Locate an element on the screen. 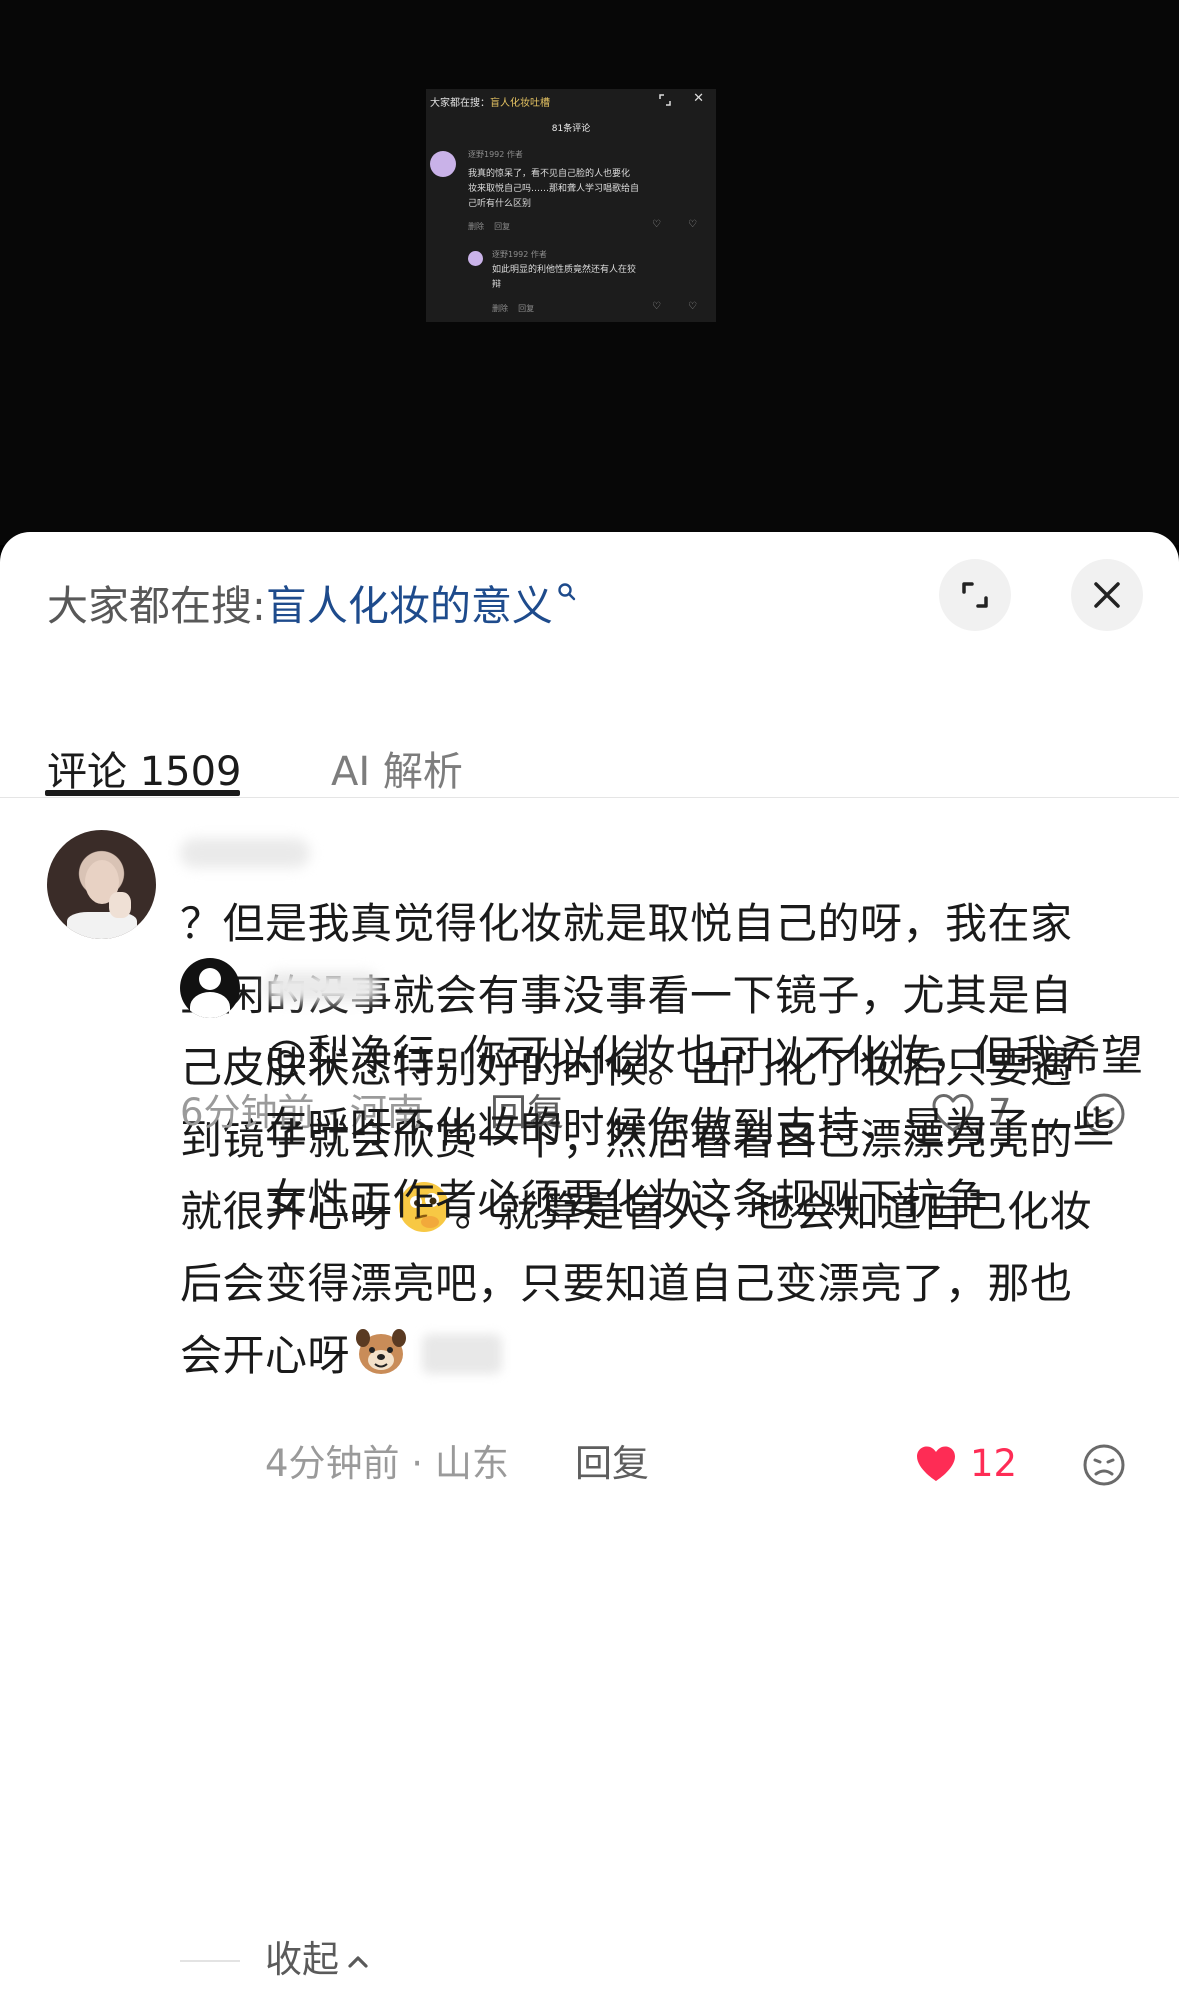 This screenshot has width=1179, height=2008. close-icon is located at coordinates (1107, 595).